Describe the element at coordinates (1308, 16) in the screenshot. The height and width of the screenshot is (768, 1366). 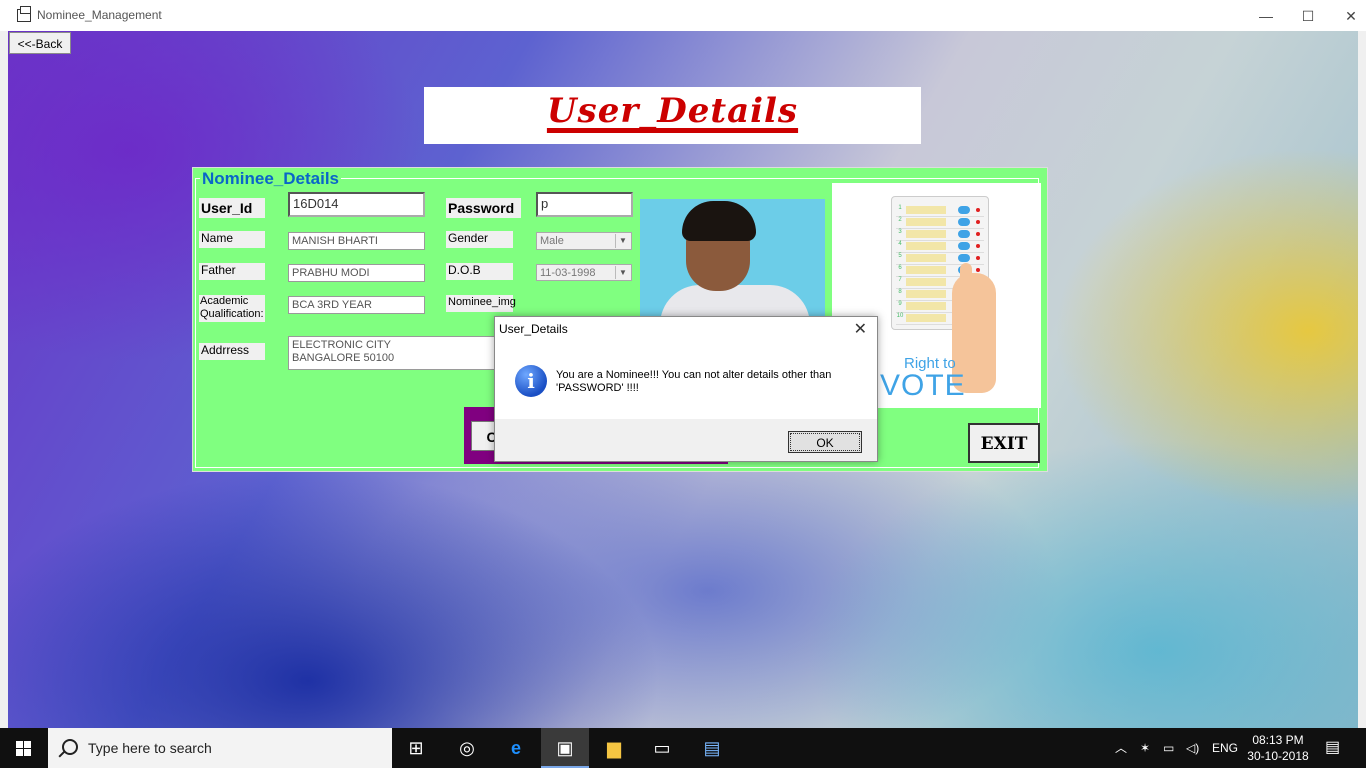
I see `maximize-button: ☐` at that location.